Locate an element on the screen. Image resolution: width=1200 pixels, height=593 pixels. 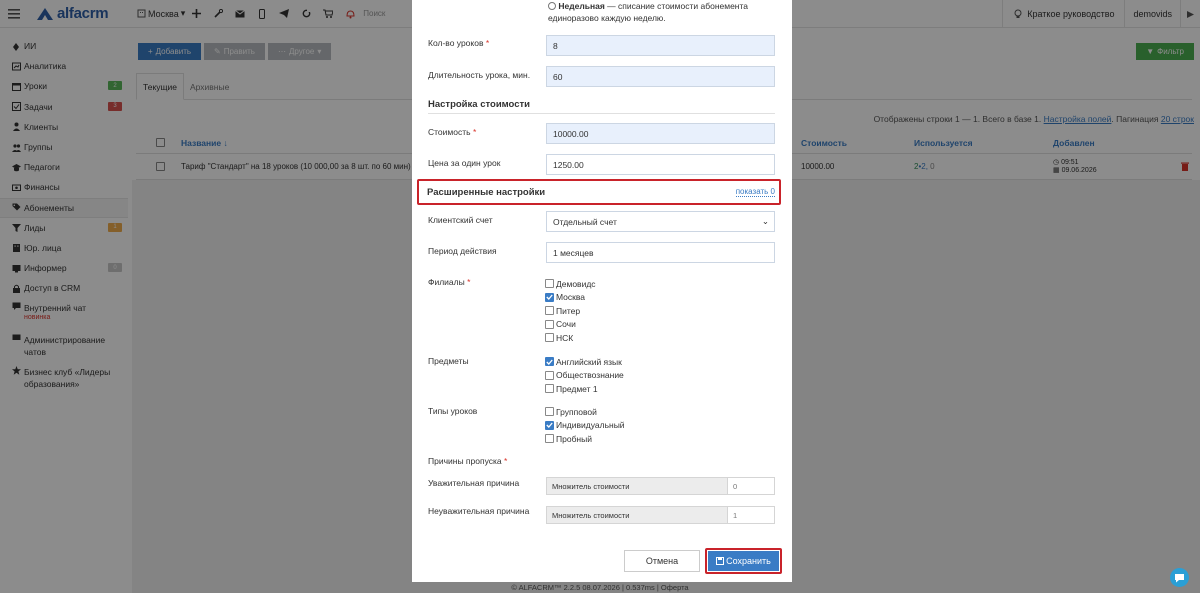
lesson_types-option: Пробный is located at coordinates (585, 439).